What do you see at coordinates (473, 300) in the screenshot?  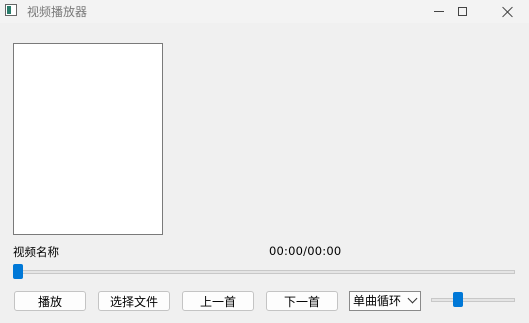 I see `volume-slider` at bounding box center [473, 300].